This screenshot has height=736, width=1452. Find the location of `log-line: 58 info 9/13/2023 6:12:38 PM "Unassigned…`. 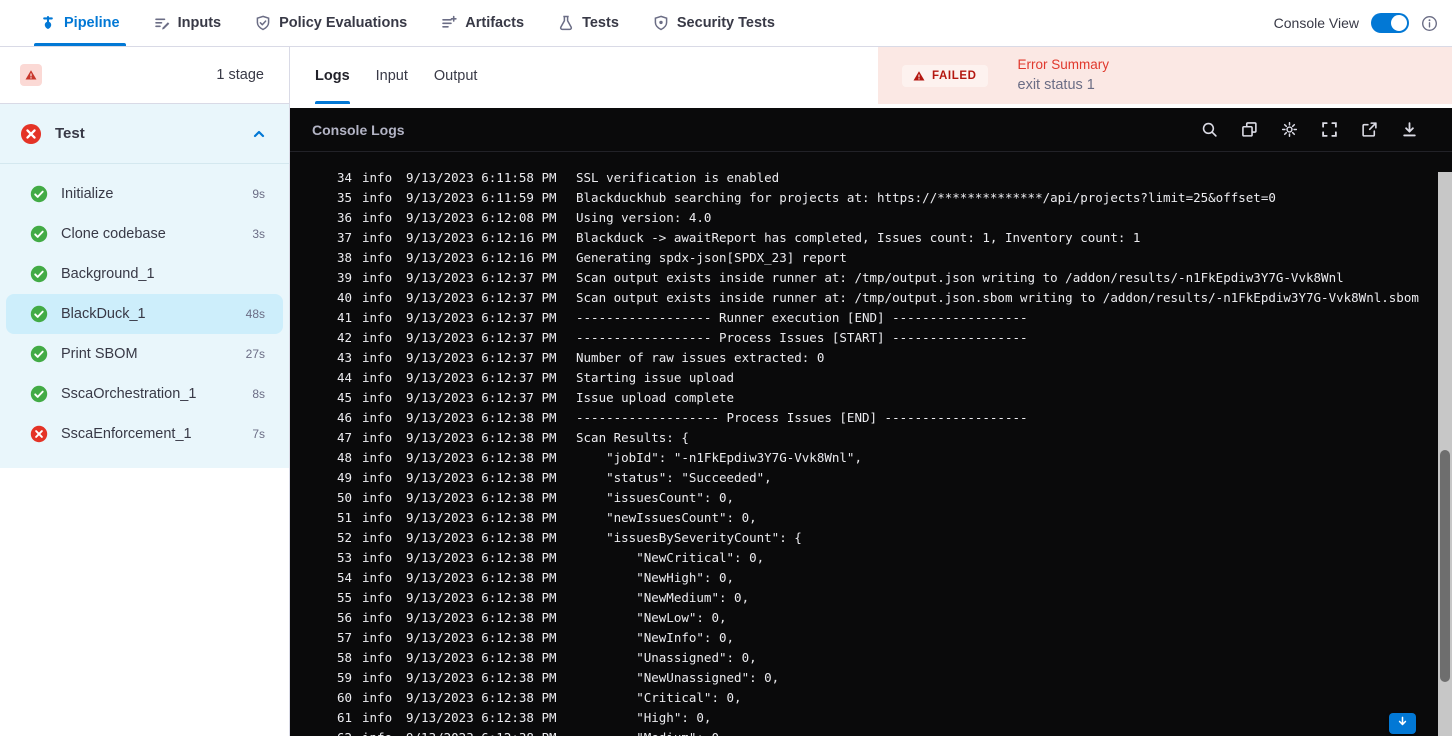

log-line: 58 info 9/13/2023 6:12:38 PM "Unassigned… is located at coordinates (546, 657).